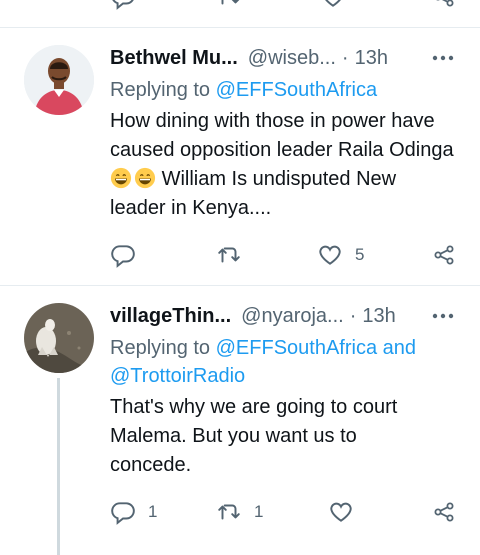 This screenshot has height=555, width=480. Describe the element at coordinates (259, 511) in the screenshot. I see `retweet-count: 1` at that location.